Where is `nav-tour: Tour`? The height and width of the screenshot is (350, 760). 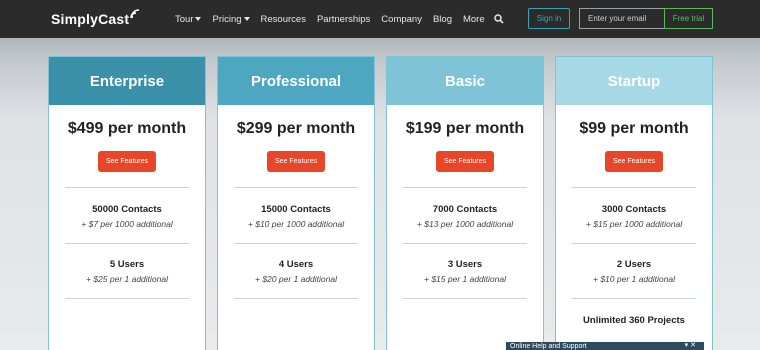 nav-tour: Tour is located at coordinates (188, 19).